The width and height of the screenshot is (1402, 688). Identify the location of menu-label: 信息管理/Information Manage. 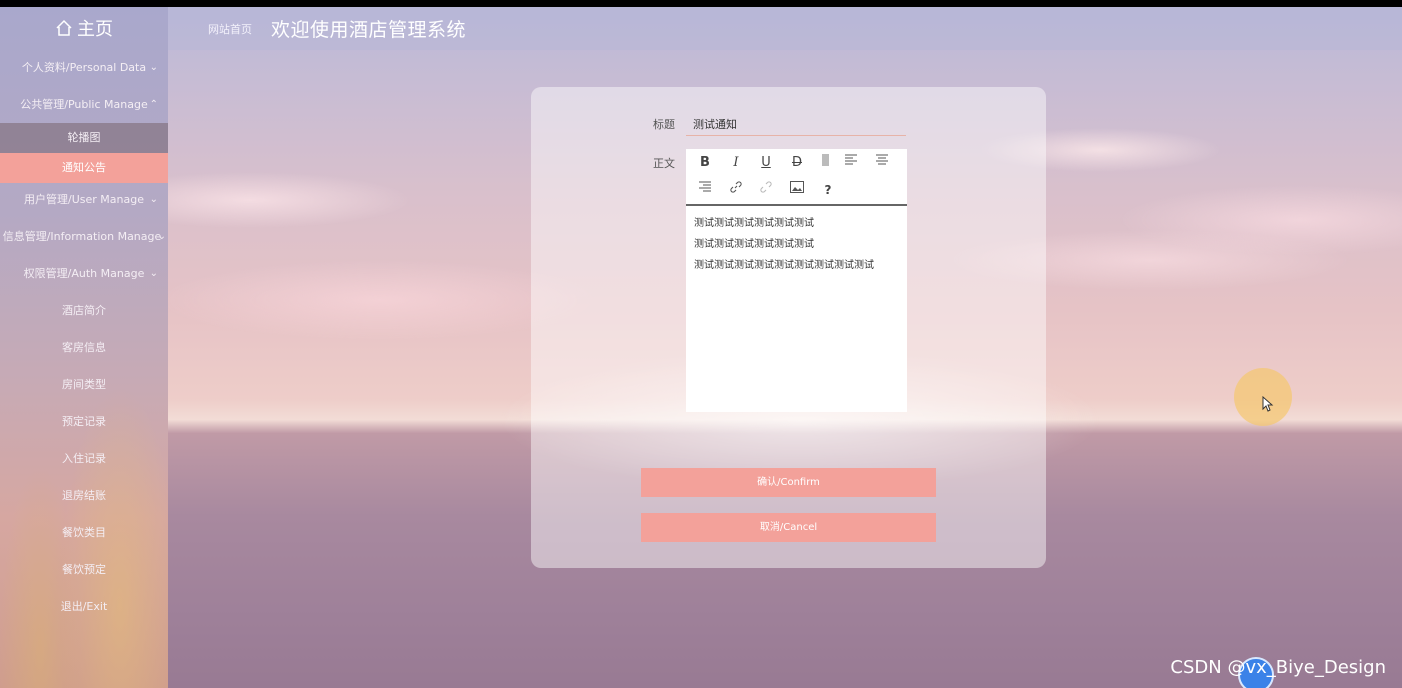
(82, 236).